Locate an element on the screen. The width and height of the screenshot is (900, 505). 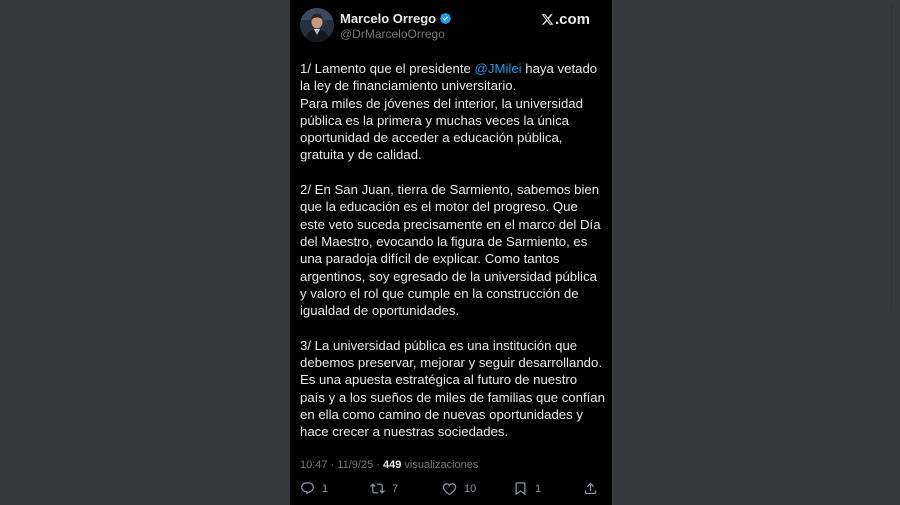
mention-link: @JMilei is located at coordinates (498, 68).